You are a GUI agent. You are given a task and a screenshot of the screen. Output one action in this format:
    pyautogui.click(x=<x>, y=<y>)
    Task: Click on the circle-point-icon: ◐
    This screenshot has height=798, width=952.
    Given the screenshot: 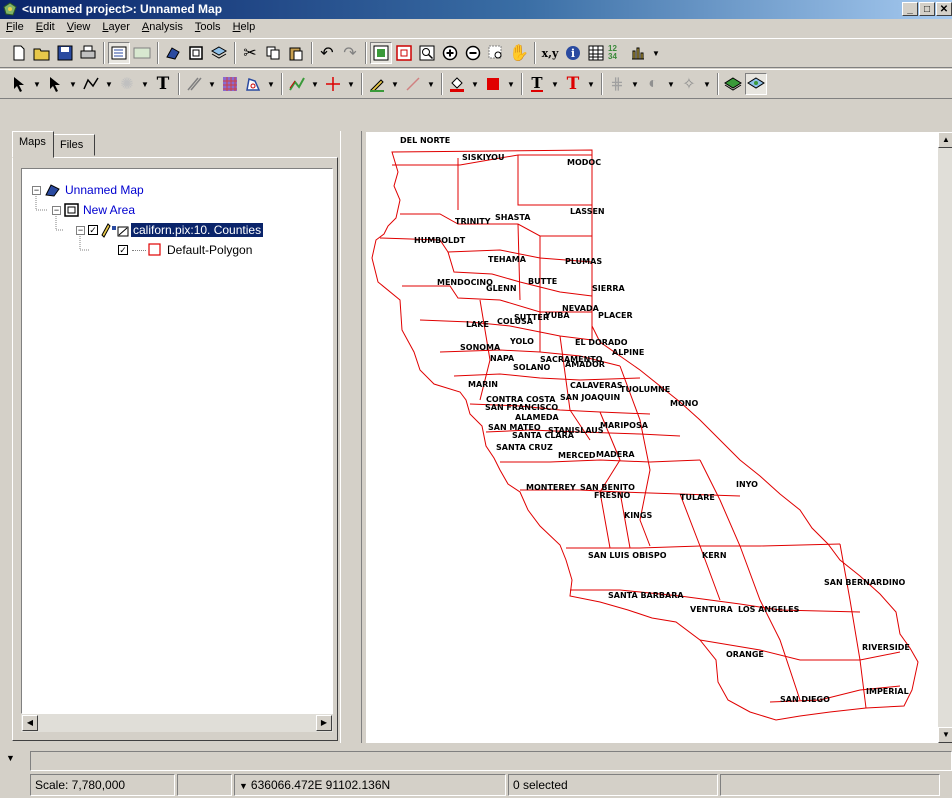 What is the action you would take?
    pyautogui.click(x=653, y=84)
    